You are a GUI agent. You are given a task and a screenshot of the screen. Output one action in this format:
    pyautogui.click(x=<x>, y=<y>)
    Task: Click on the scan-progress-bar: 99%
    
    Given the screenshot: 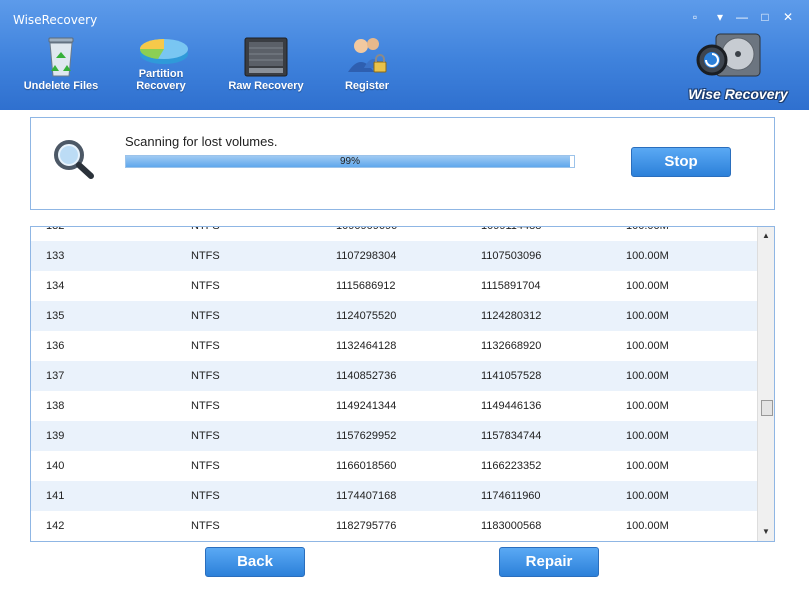 What is the action you would take?
    pyautogui.click(x=350, y=161)
    